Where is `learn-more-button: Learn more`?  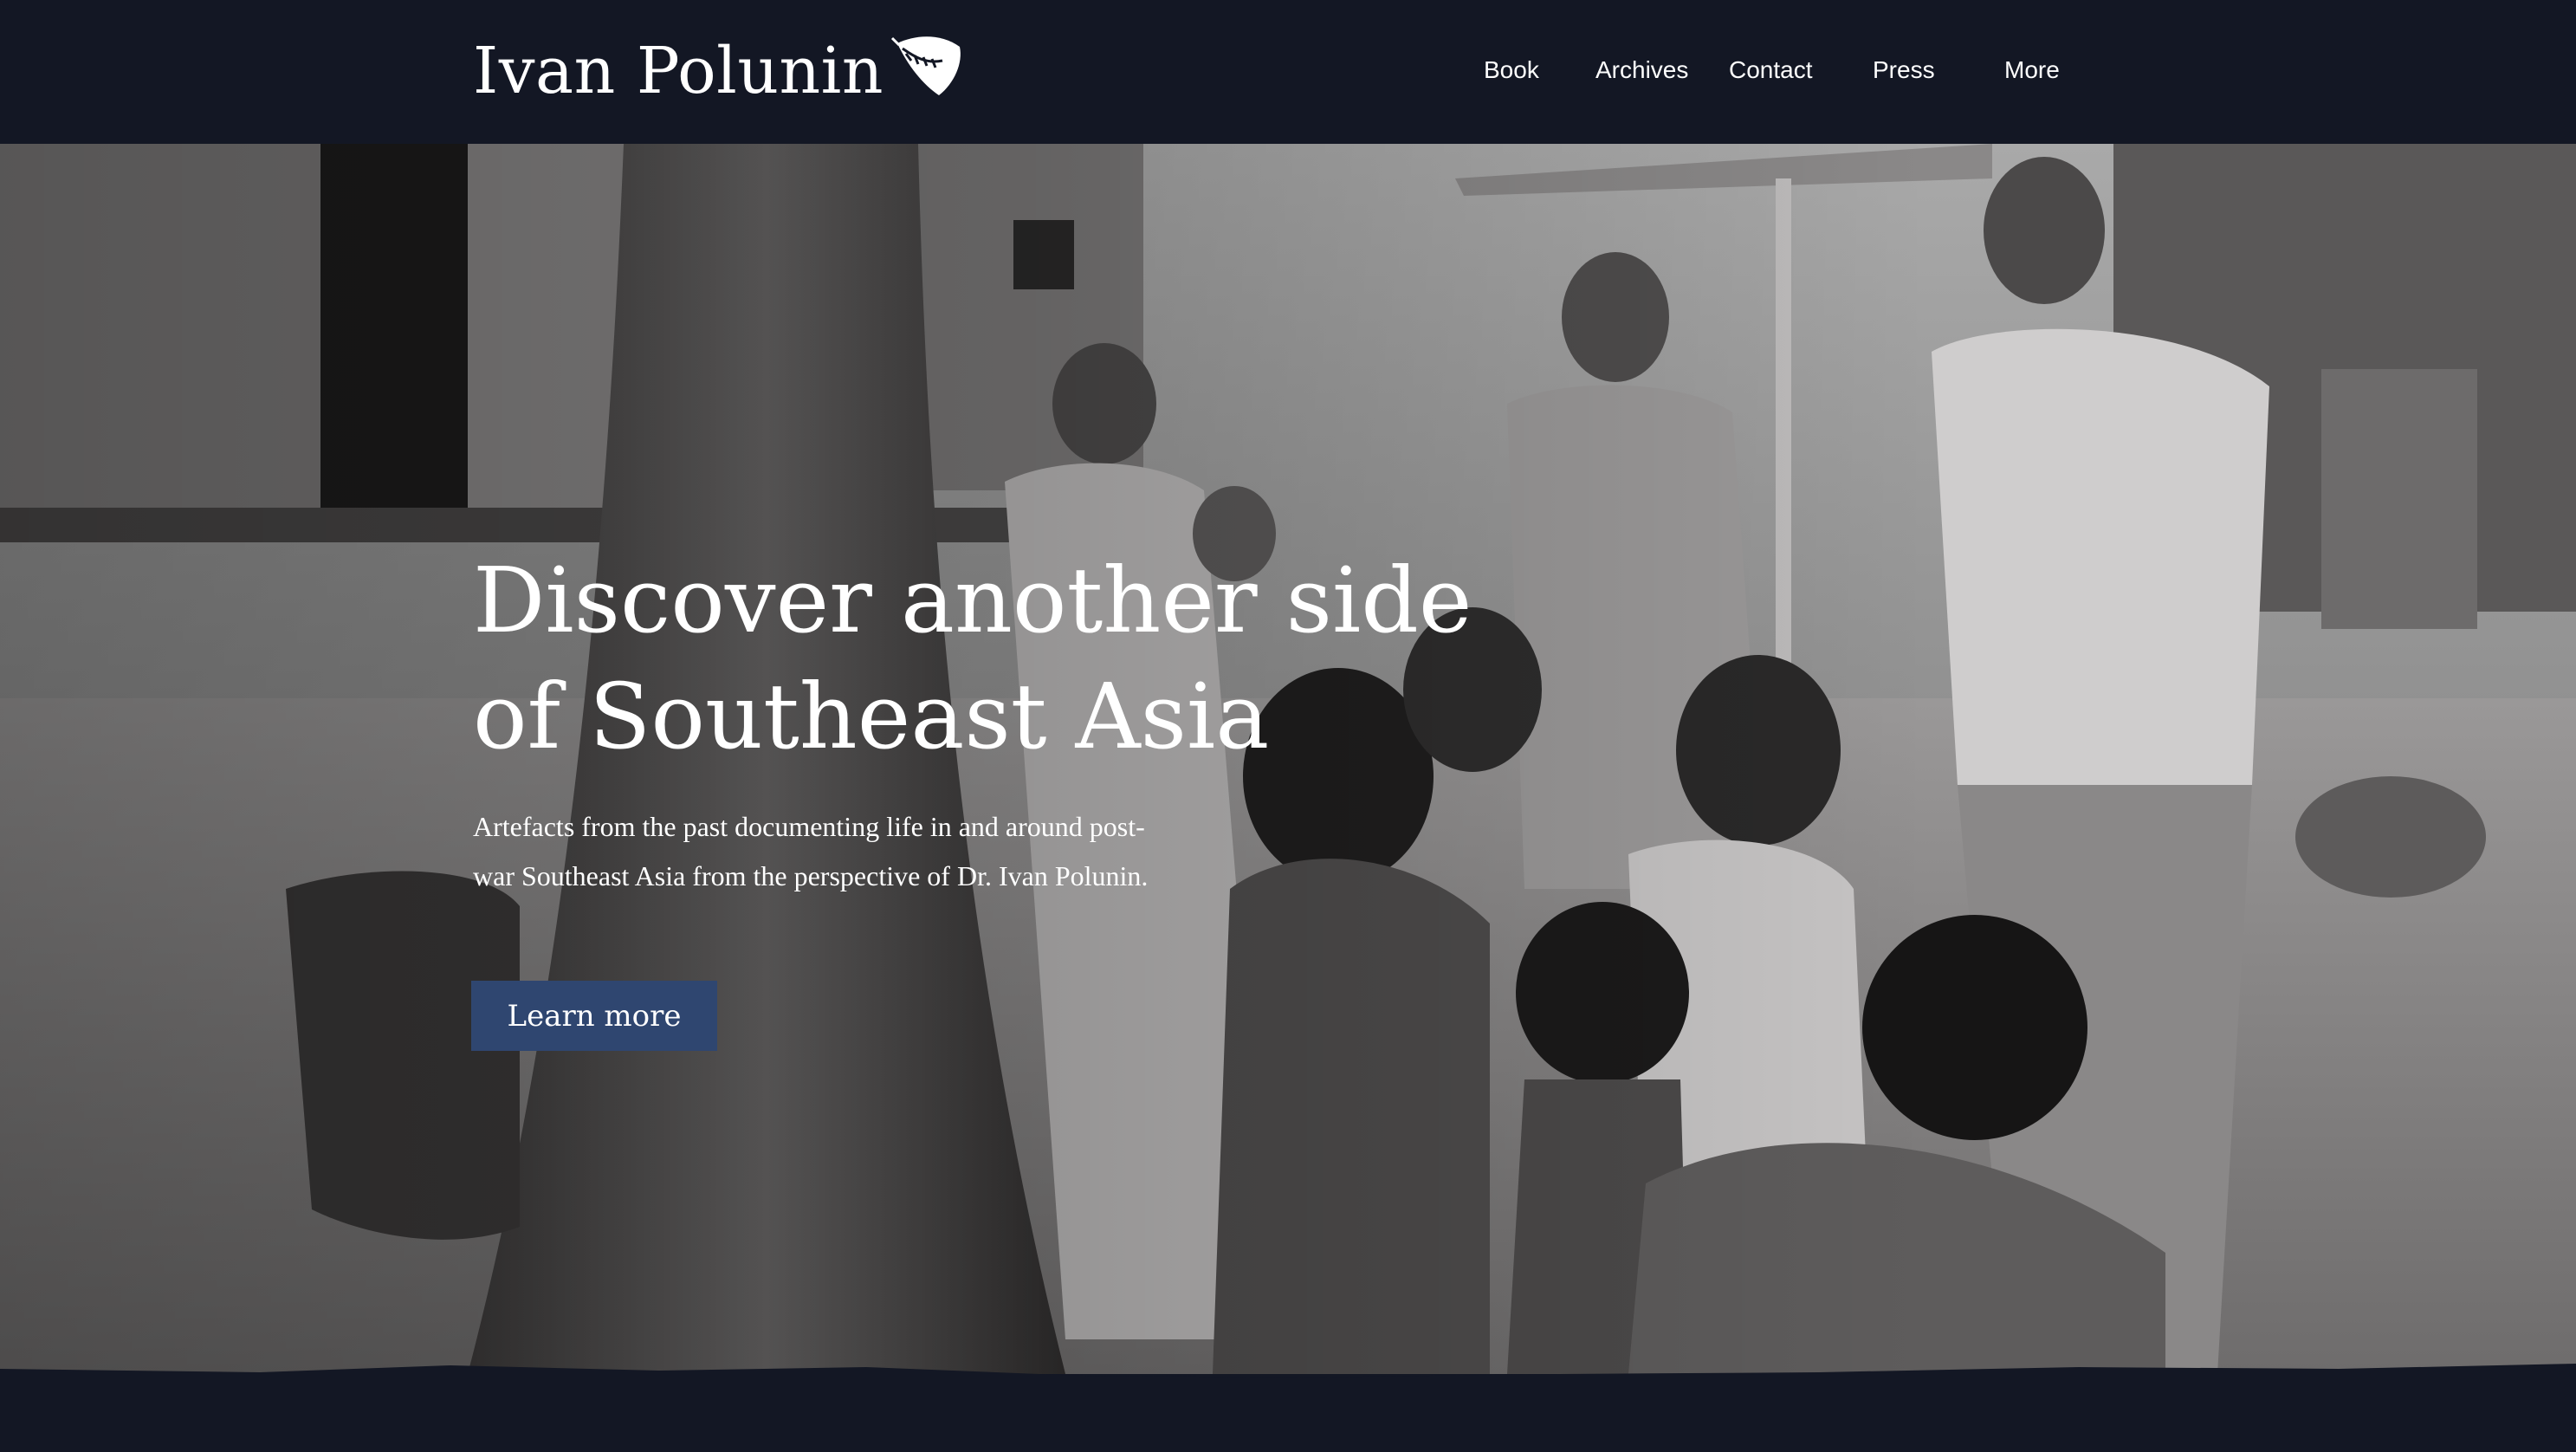 learn-more-button: Learn more is located at coordinates (594, 1016).